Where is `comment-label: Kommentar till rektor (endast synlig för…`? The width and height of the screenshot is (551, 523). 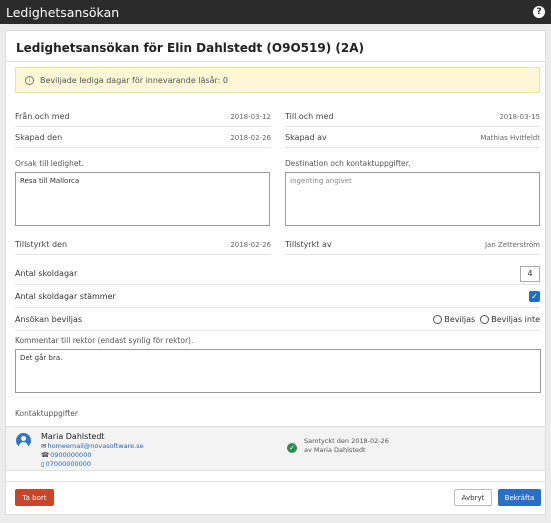
comment-label: Kommentar till rektor (endast synlig för… is located at coordinates (104, 340).